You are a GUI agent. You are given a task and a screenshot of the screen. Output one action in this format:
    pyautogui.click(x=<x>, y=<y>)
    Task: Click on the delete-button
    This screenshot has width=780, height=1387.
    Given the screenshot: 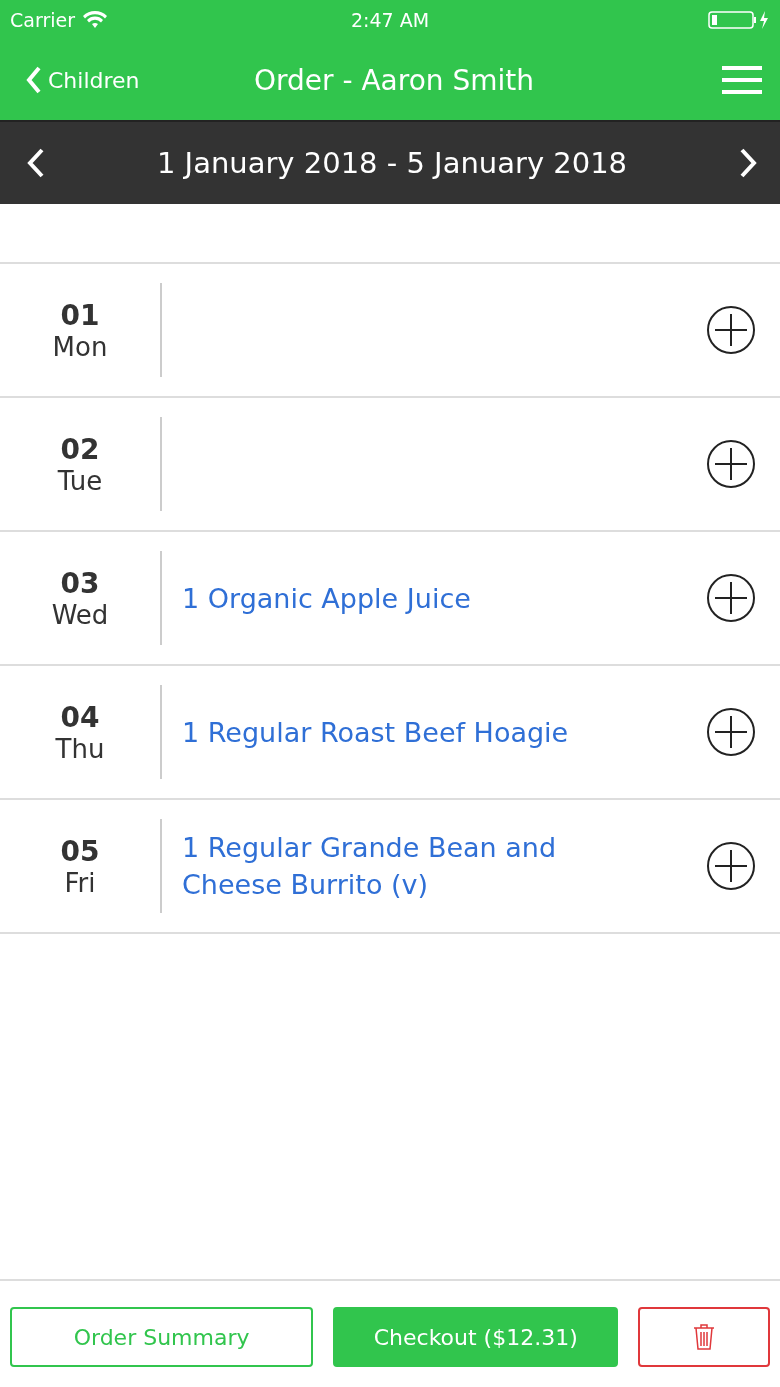 What is the action you would take?
    pyautogui.click(x=704, y=1337)
    